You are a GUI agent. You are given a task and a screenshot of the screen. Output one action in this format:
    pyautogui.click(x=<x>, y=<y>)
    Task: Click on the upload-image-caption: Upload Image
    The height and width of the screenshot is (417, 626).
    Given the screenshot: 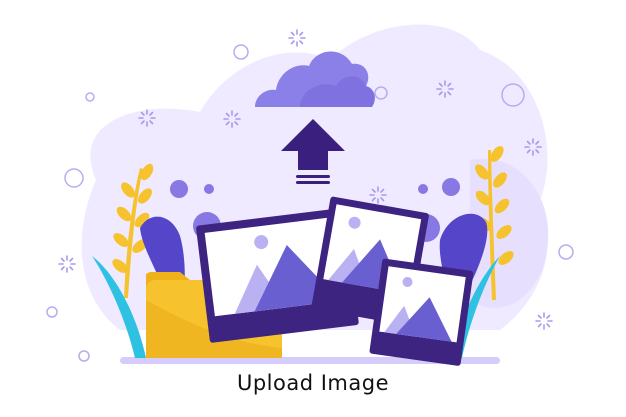 What is the action you would take?
    pyautogui.click(x=313, y=383)
    